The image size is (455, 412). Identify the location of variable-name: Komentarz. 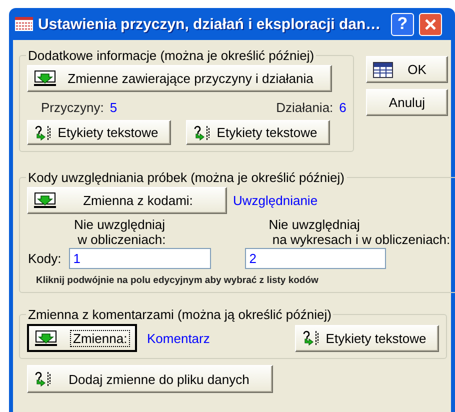
(178, 338).